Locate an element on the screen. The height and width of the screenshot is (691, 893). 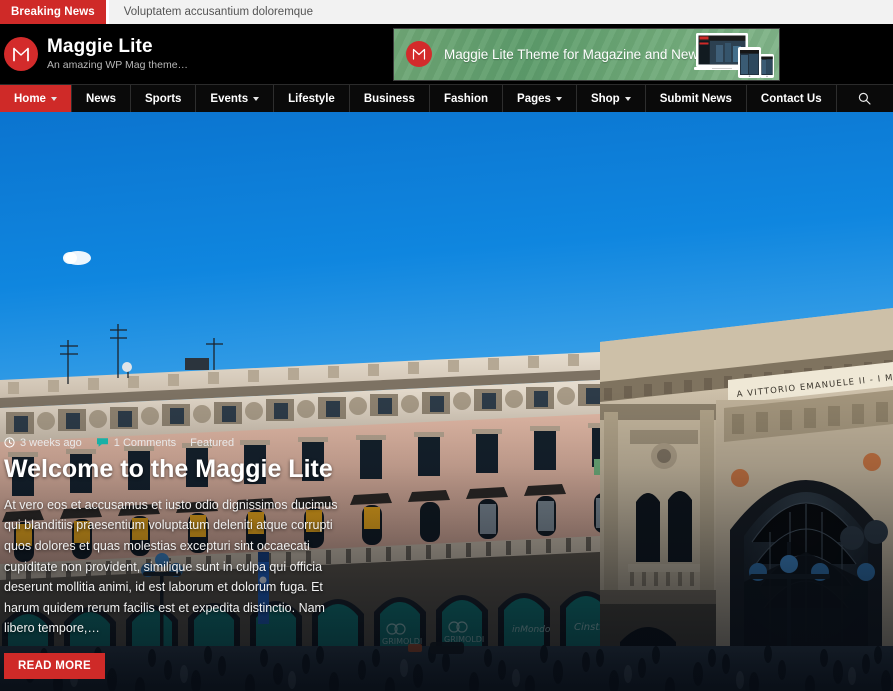
post-category: Featured is located at coordinates (212, 443).